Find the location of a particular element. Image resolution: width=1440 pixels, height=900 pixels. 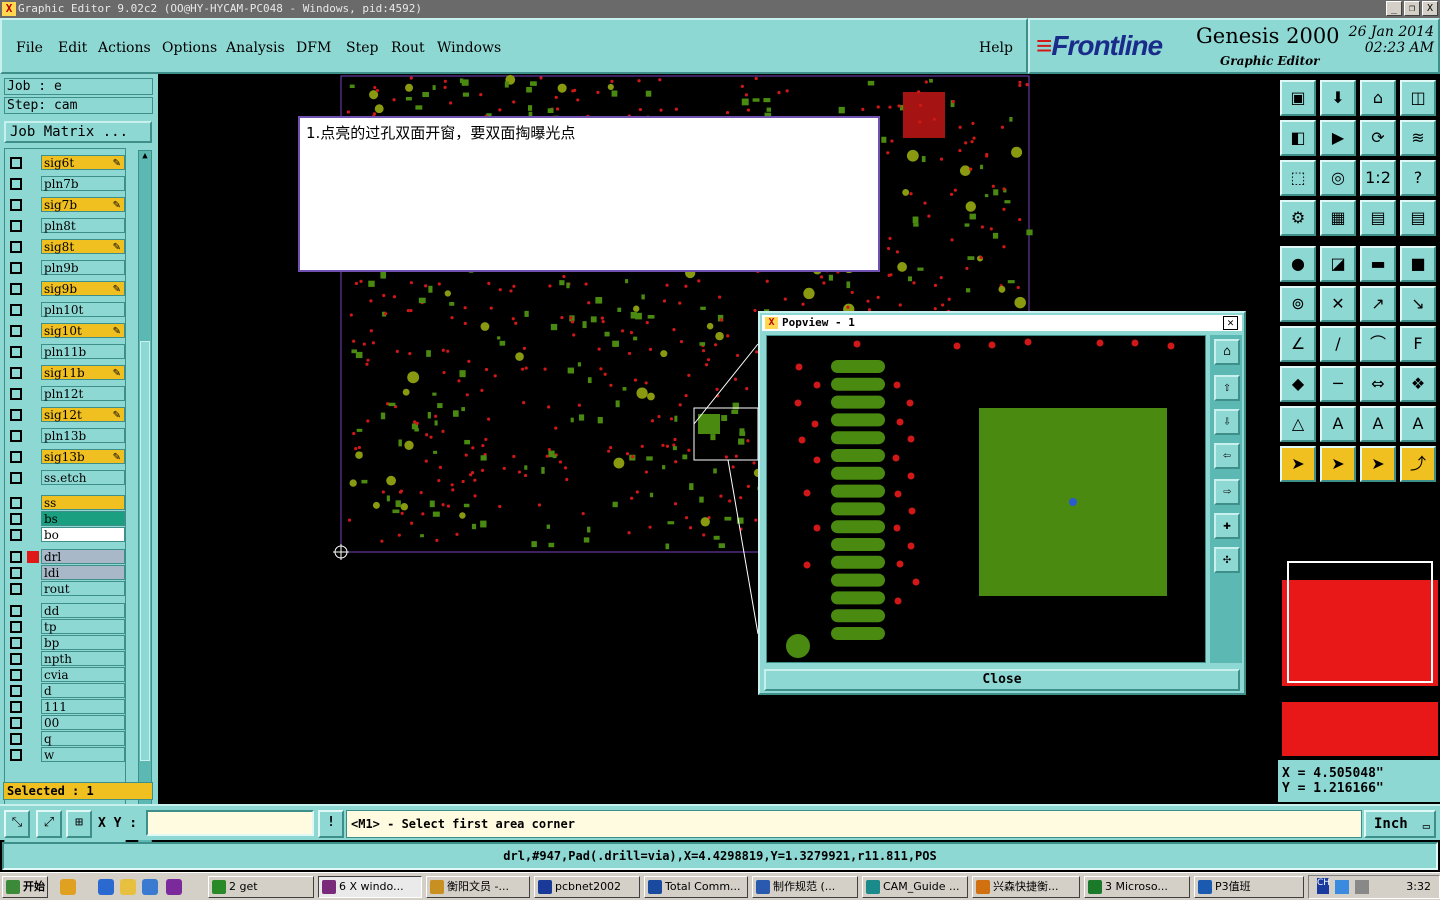

popview-pan-right-icon: ⇨ is located at coordinates (1227, 492).